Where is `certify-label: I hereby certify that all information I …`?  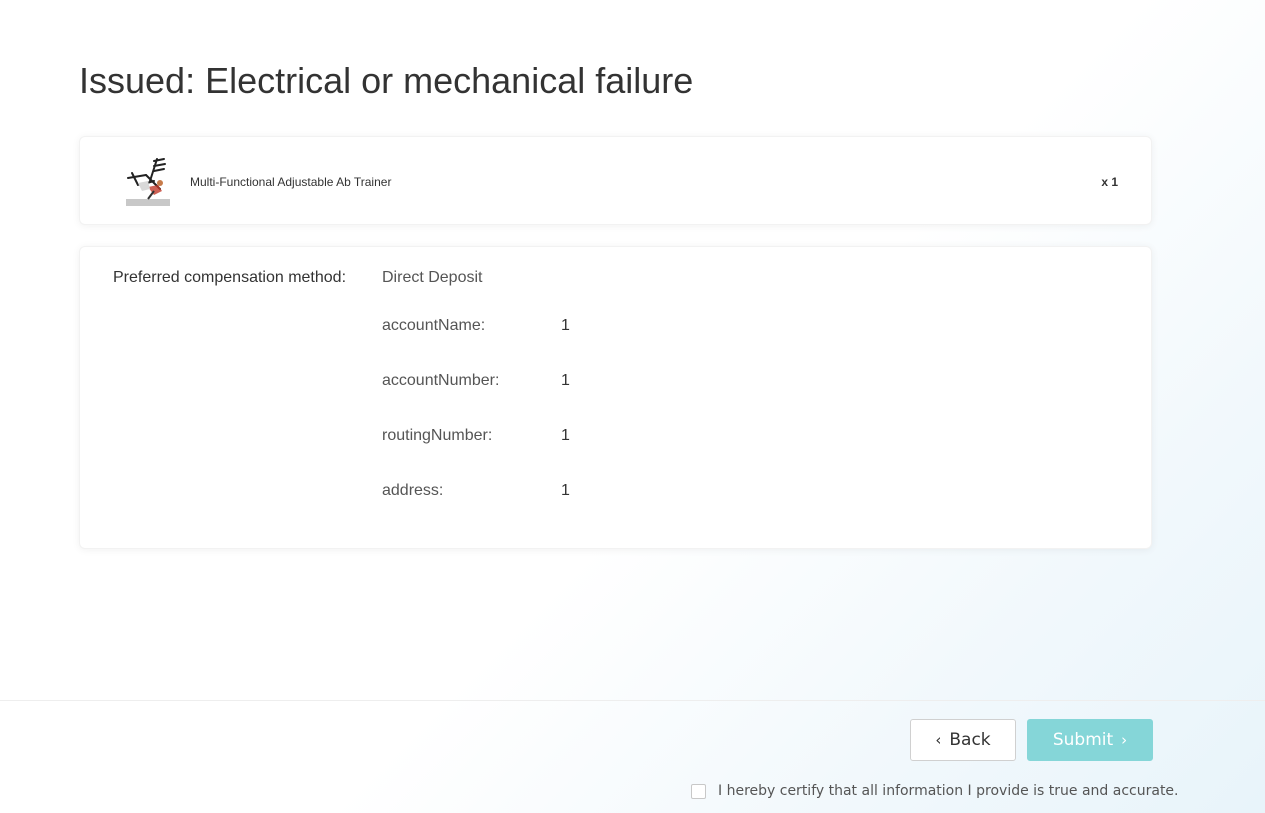 certify-label: I hereby certify that all information I … is located at coordinates (948, 791).